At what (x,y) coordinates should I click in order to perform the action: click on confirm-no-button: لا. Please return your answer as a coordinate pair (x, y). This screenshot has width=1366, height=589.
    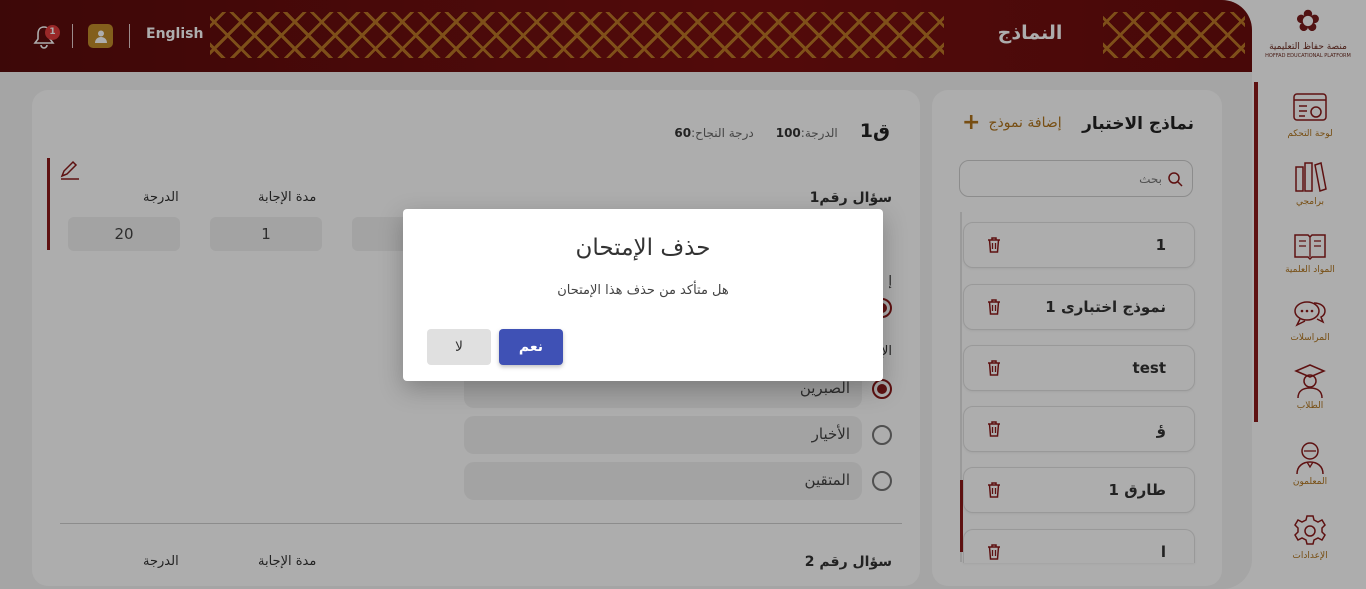
    Looking at the image, I should click on (459, 347).